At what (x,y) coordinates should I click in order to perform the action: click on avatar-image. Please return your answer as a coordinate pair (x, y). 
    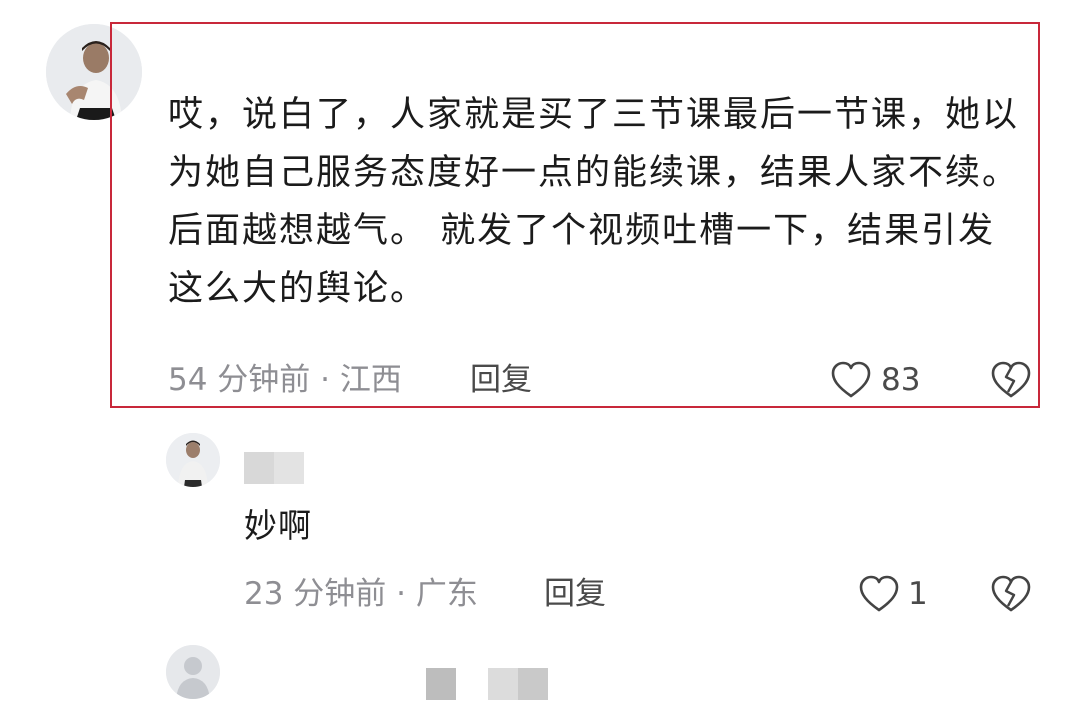
    Looking at the image, I should click on (193, 460).